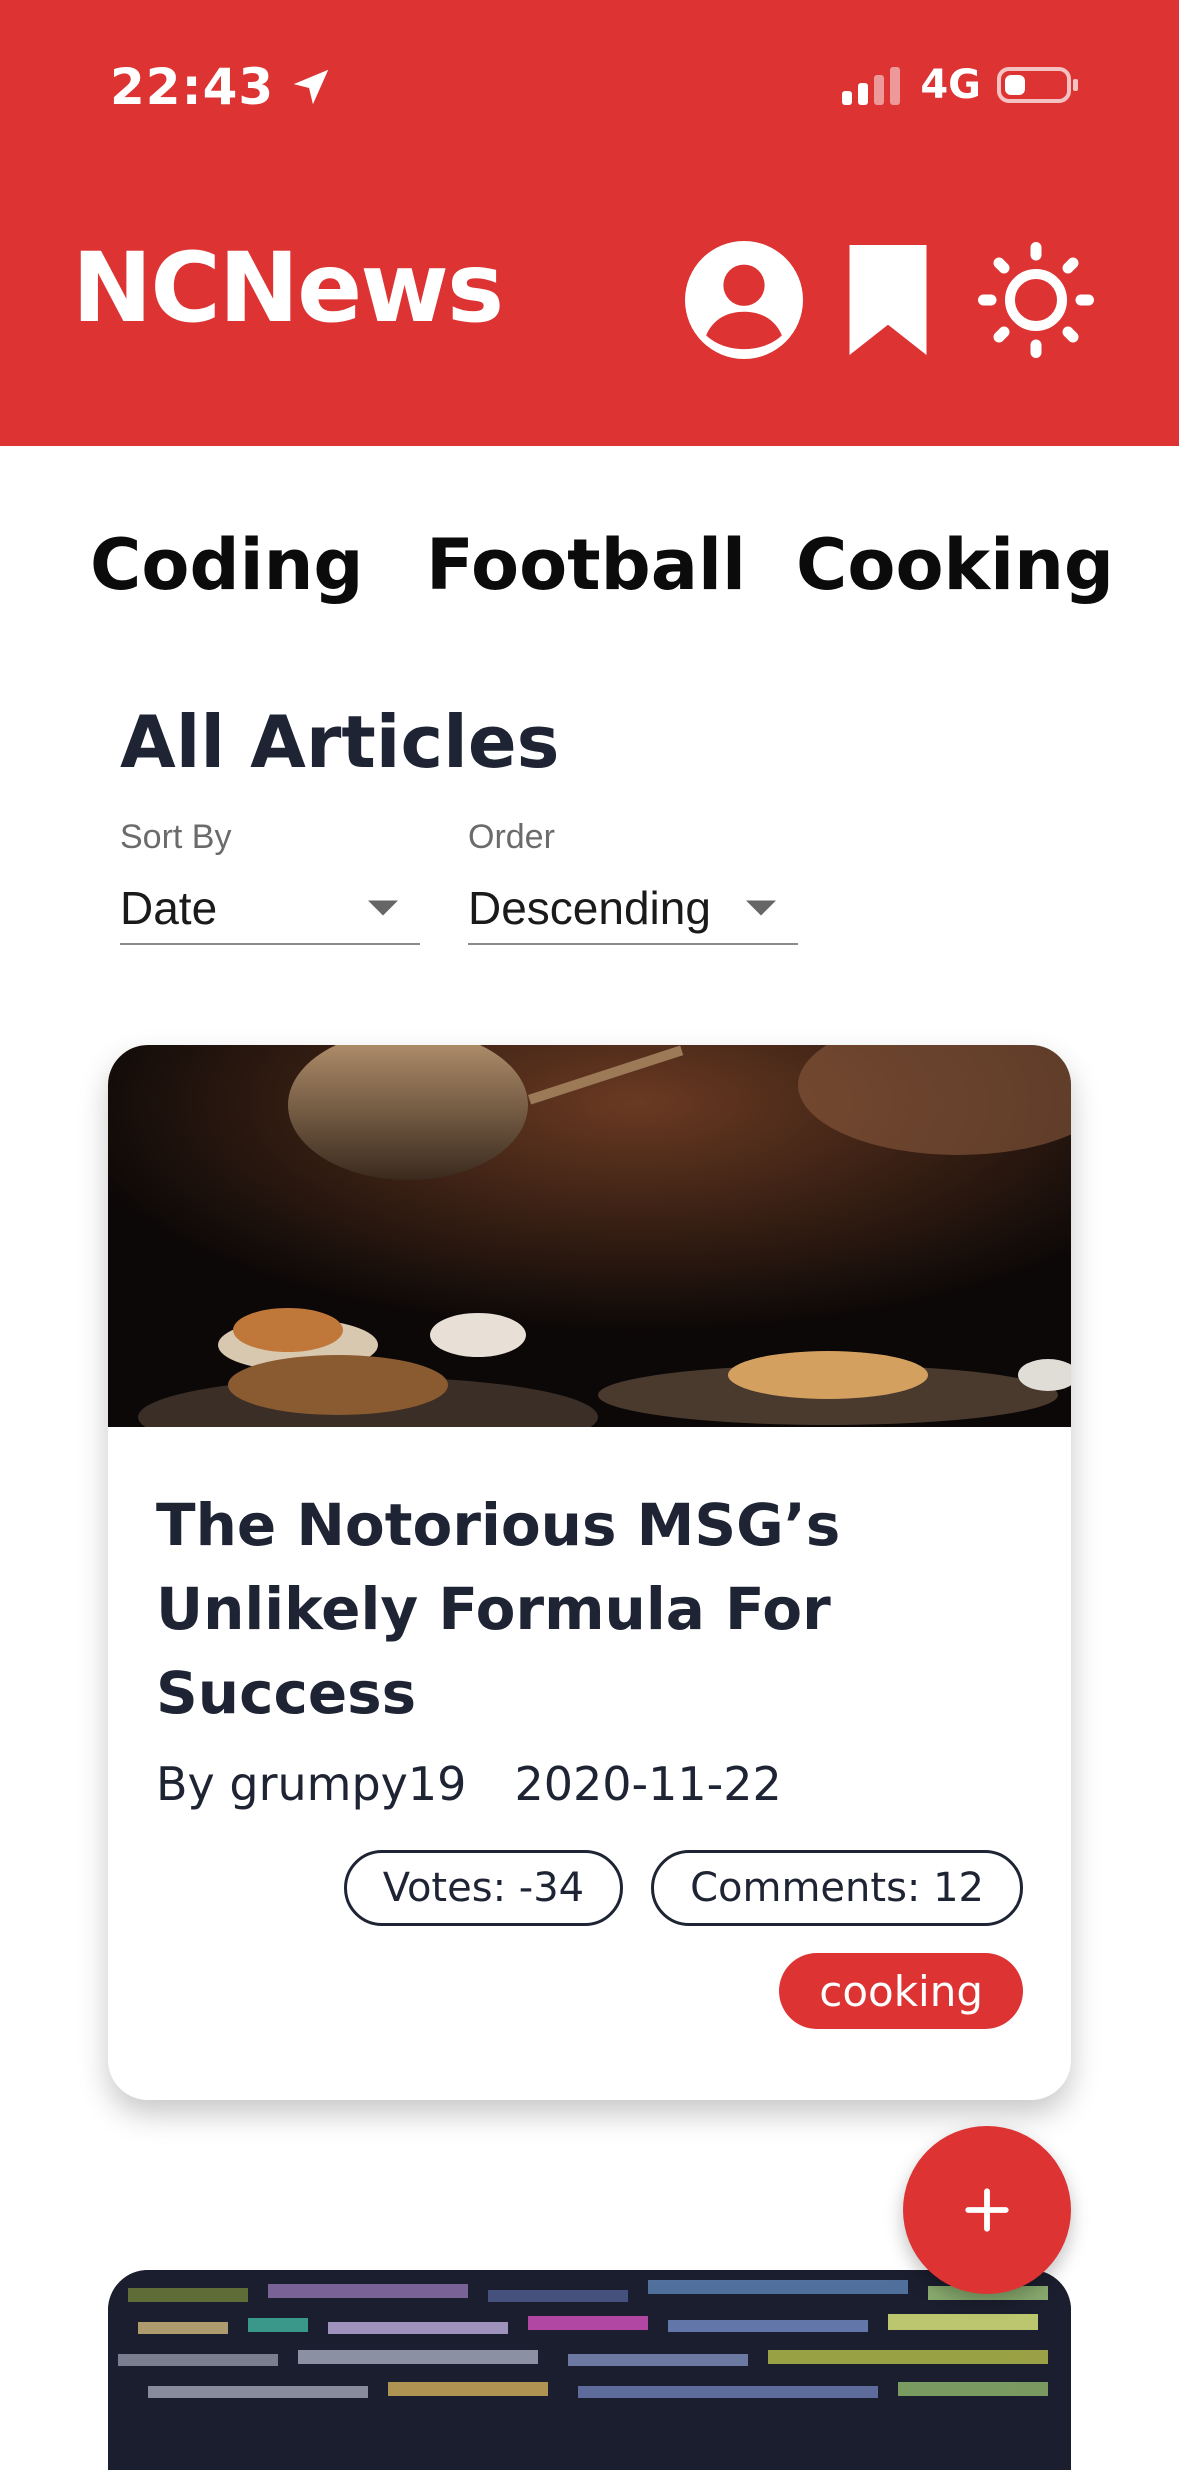 This screenshot has height=2470, width=1179. What do you see at coordinates (311, 1784) in the screenshot?
I see `article-author: By grumpy19` at bounding box center [311, 1784].